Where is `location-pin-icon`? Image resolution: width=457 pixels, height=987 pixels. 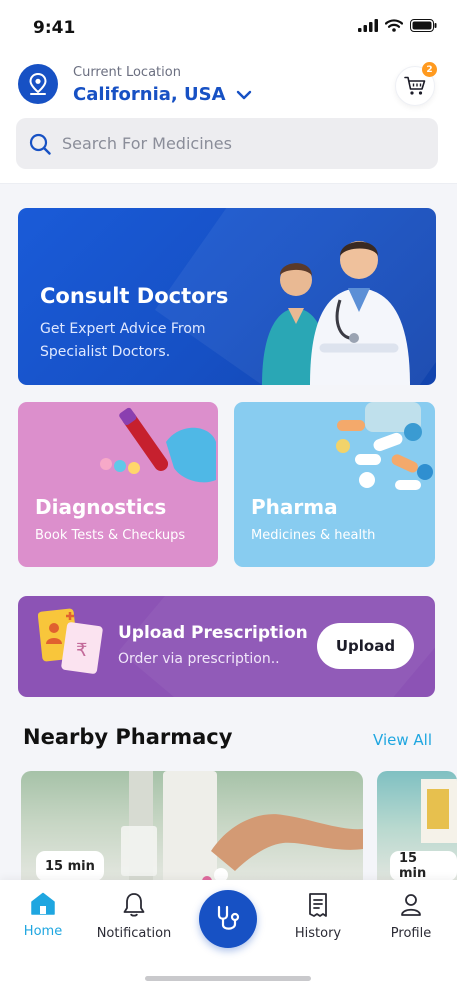
location-pin-icon is located at coordinates (38, 84).